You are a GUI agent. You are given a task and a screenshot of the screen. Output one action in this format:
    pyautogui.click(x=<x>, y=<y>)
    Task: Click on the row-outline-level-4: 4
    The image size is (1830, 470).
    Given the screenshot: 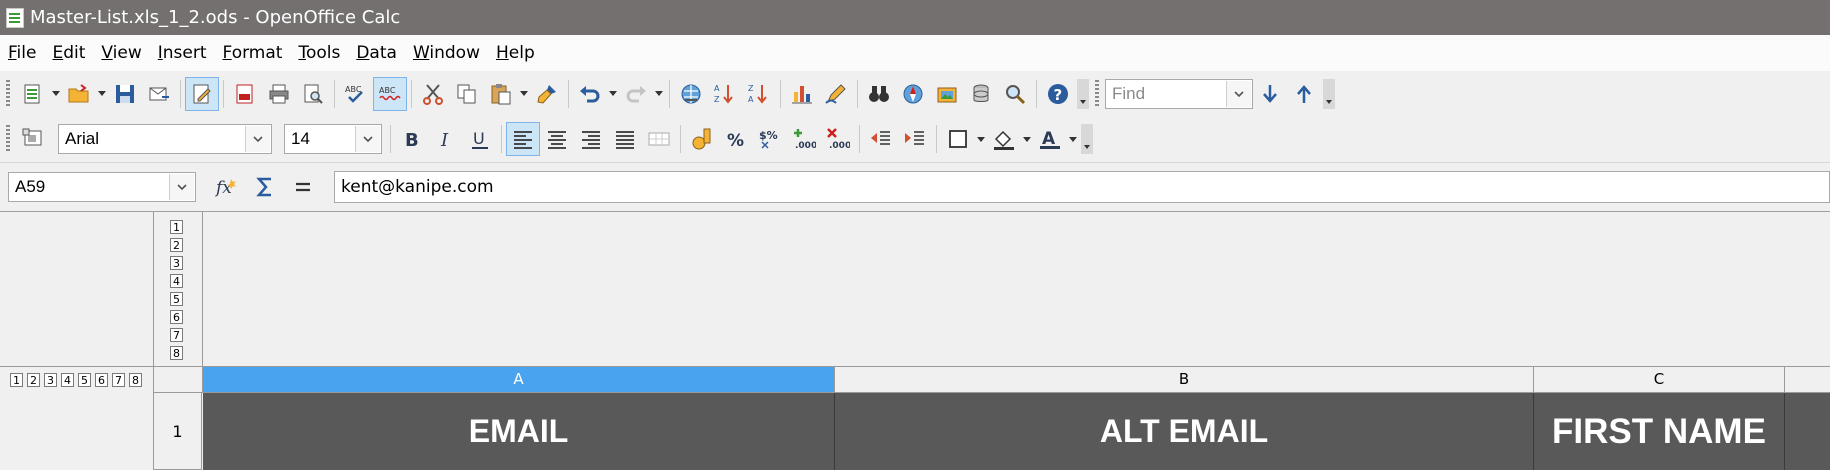 What is the action you would take?
    pyautogui.click(x=67, y=380)
    